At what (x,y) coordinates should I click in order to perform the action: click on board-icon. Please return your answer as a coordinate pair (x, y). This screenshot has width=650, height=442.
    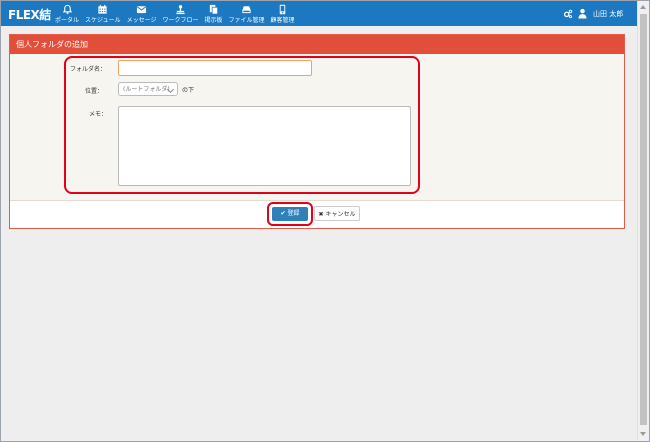
    Looking at the image, I should click on (214, 9).